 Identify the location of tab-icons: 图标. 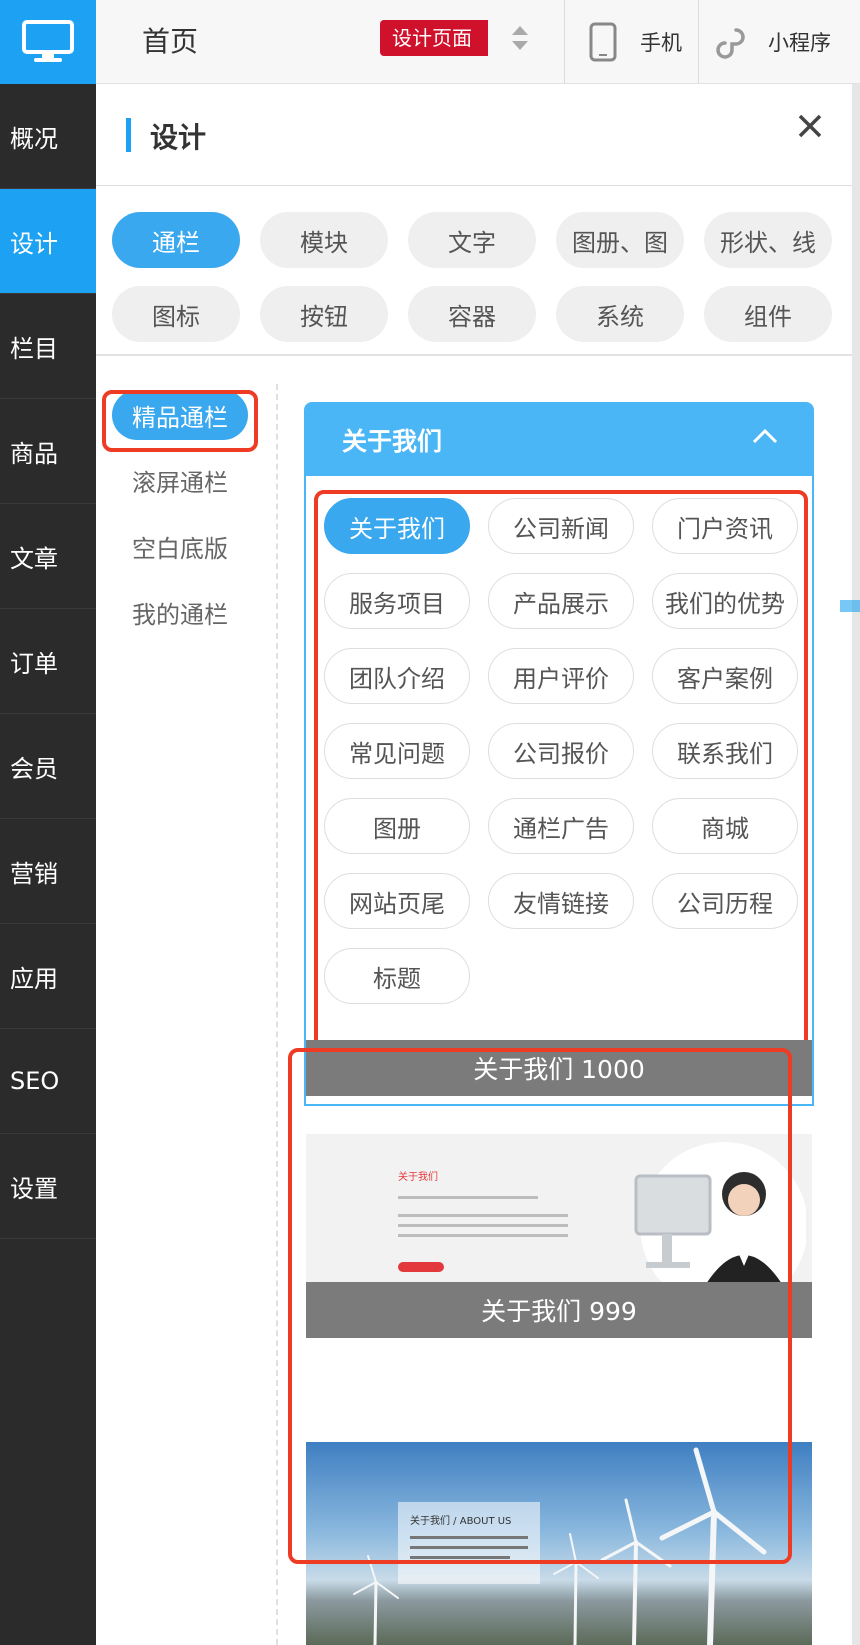
(176, 314).